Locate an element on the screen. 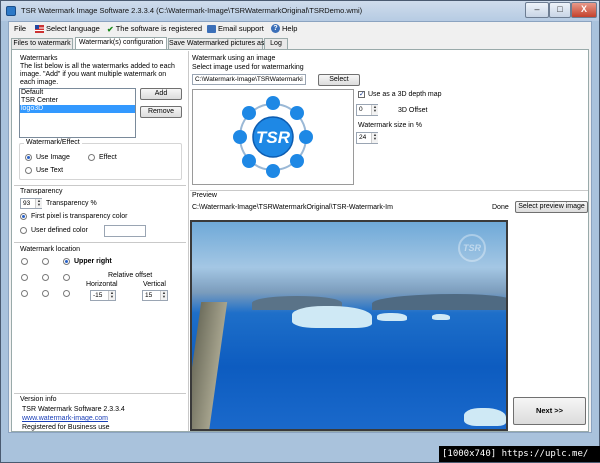 The width and height of the screenshot is (600, 463). menu-help-label: Help is located at coordinates (290, 28).